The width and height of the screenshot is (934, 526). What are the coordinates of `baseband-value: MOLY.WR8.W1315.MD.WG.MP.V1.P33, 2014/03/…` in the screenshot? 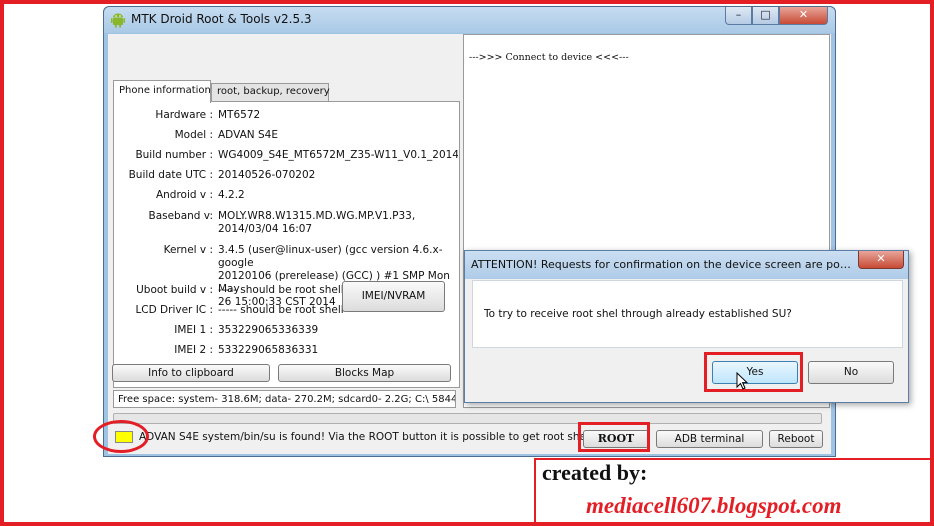 It's located at (317, 222).